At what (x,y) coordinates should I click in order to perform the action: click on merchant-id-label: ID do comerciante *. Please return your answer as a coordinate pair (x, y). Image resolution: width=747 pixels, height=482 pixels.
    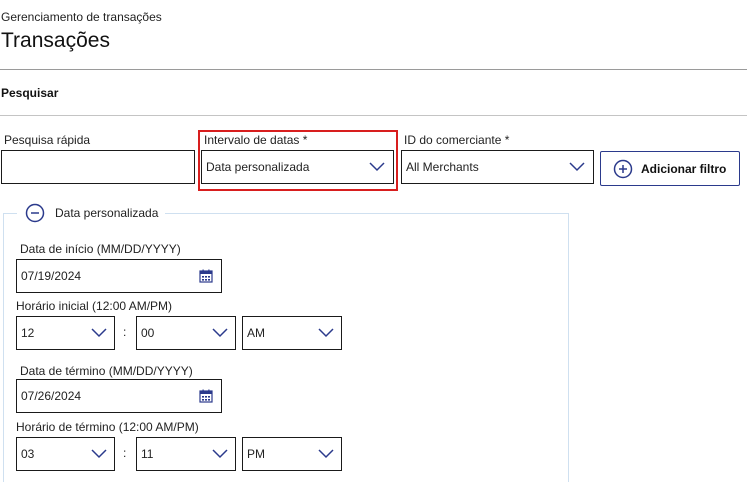
    Looking at the image, I should click on (457, 140).